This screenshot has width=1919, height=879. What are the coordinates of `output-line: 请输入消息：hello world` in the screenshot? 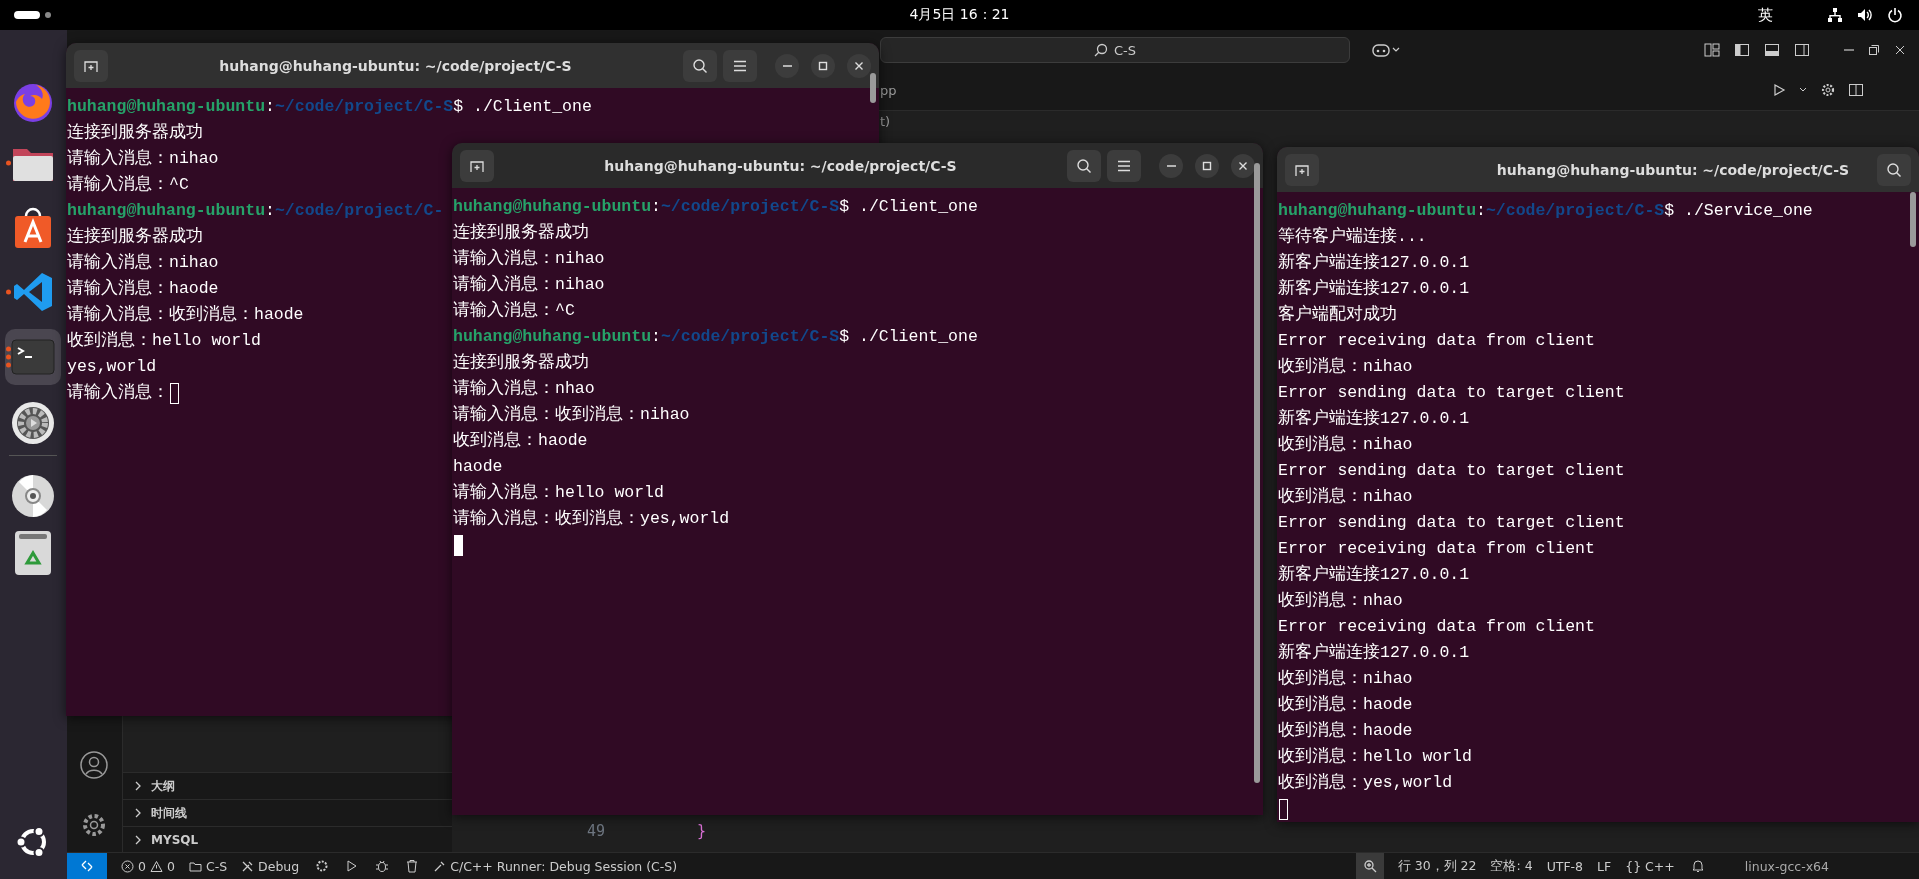 It's located at (558, 493).